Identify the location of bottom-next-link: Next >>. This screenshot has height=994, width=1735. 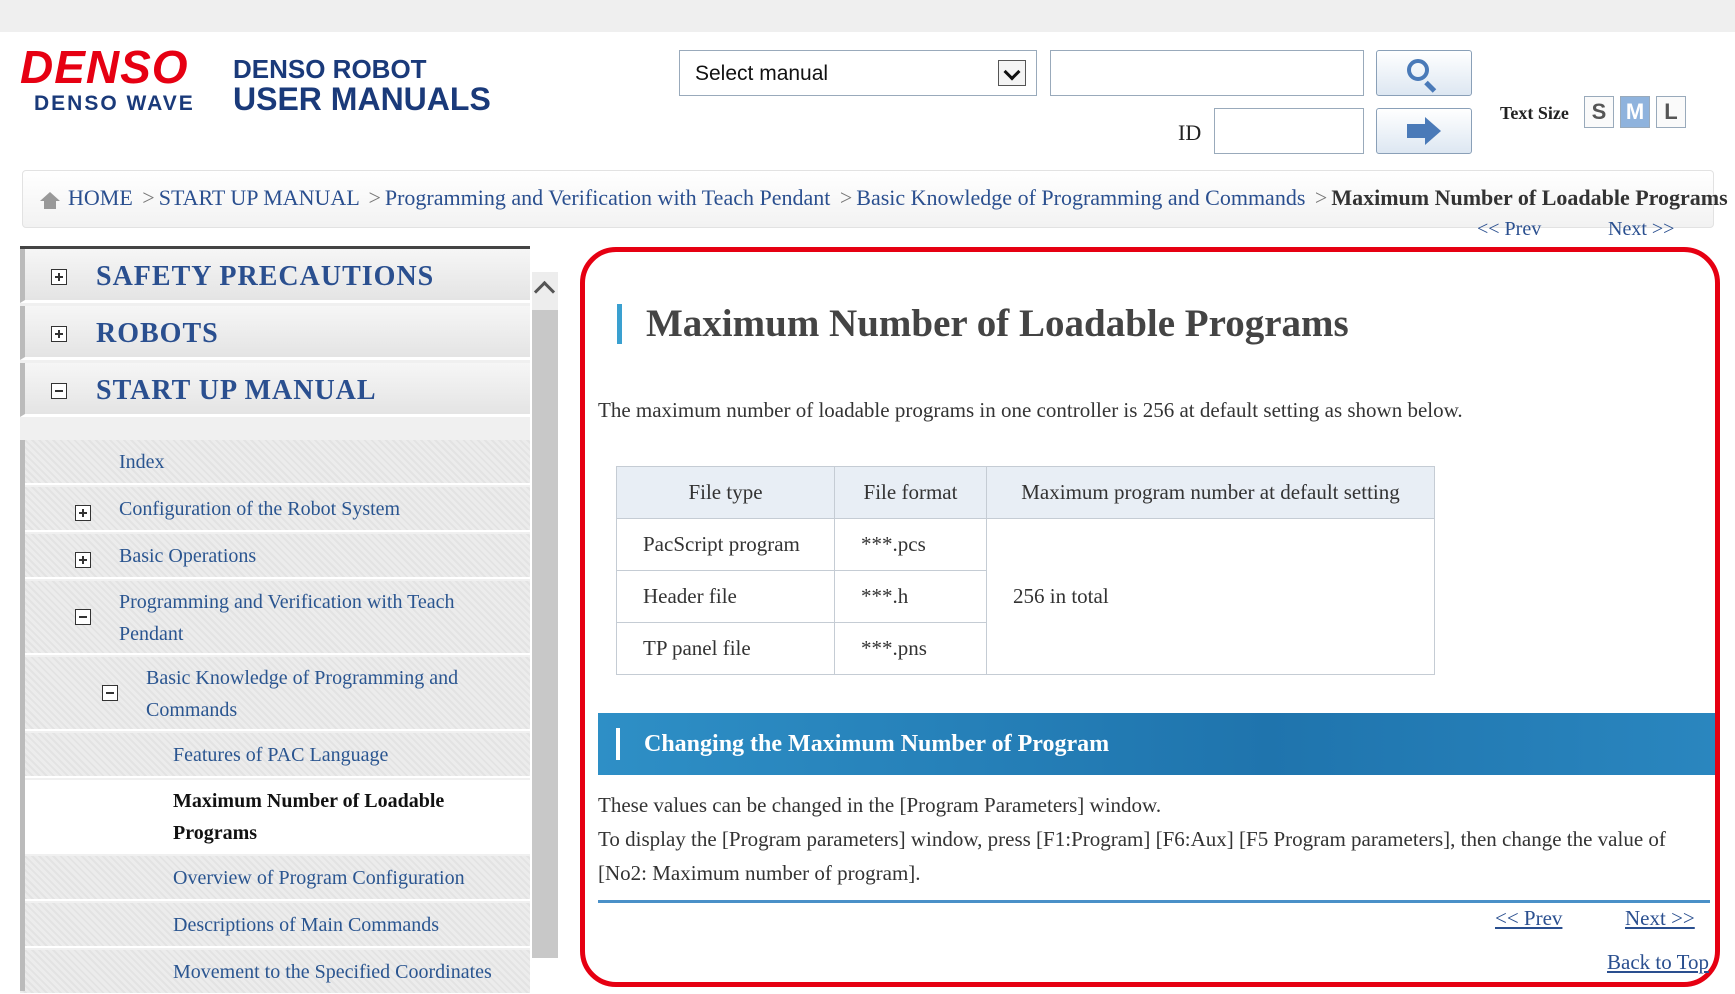
(1660, 918).